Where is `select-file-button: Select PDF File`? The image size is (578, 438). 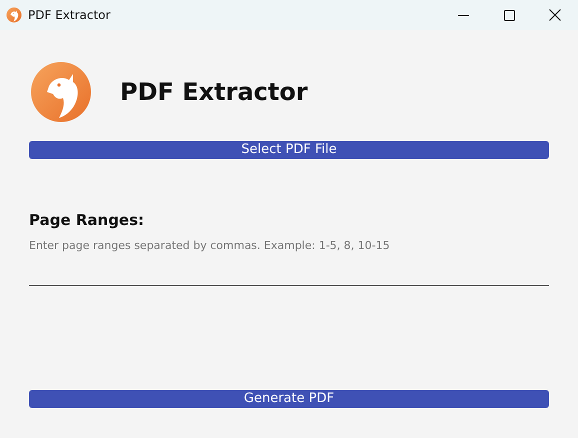
select-file-button: Select PDF File is located at coordinates (289, 150).